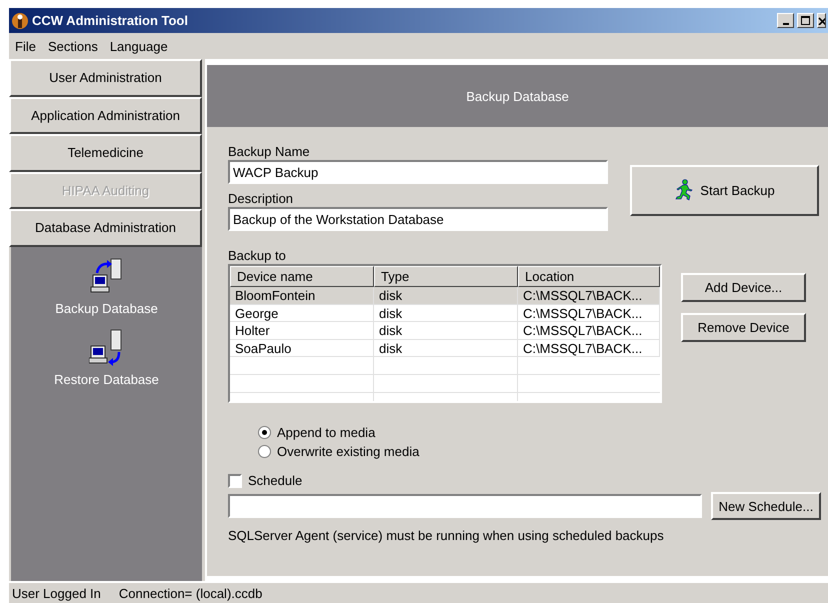 This screenshot has width=828, height=603. What do you see at coordinates (302, 331) in the screenshot?
I see `table-cell: Holter` at bounding box center [302, 331].